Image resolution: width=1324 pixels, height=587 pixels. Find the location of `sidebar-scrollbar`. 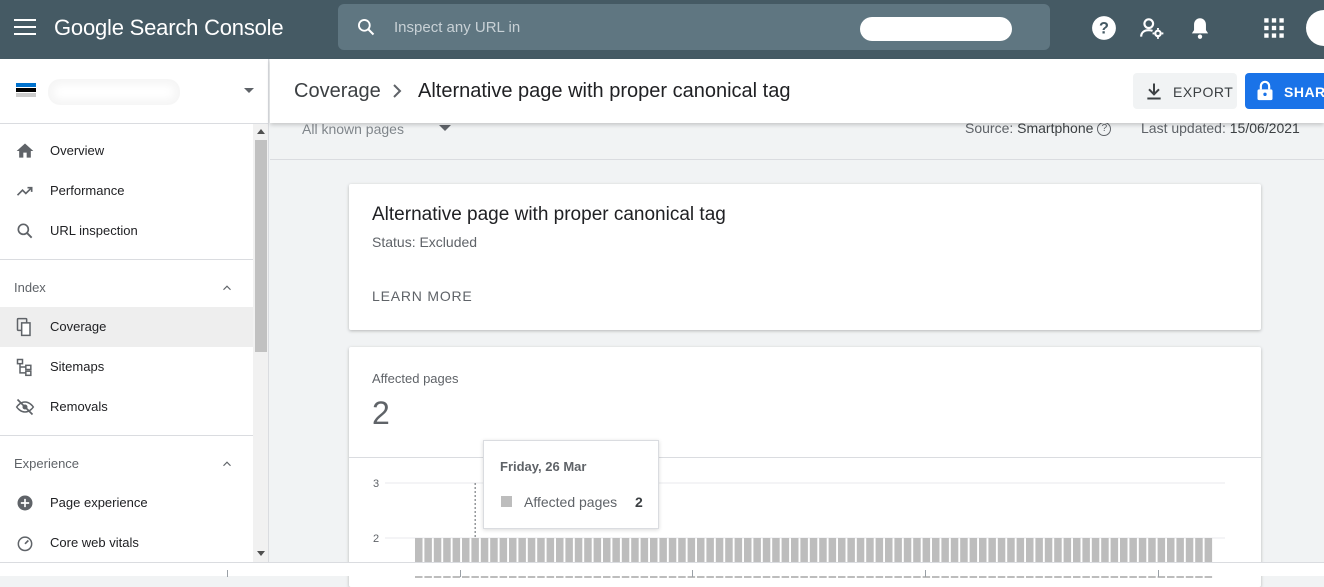

sidebar-scrollbar is located at coordinates (260, 350).